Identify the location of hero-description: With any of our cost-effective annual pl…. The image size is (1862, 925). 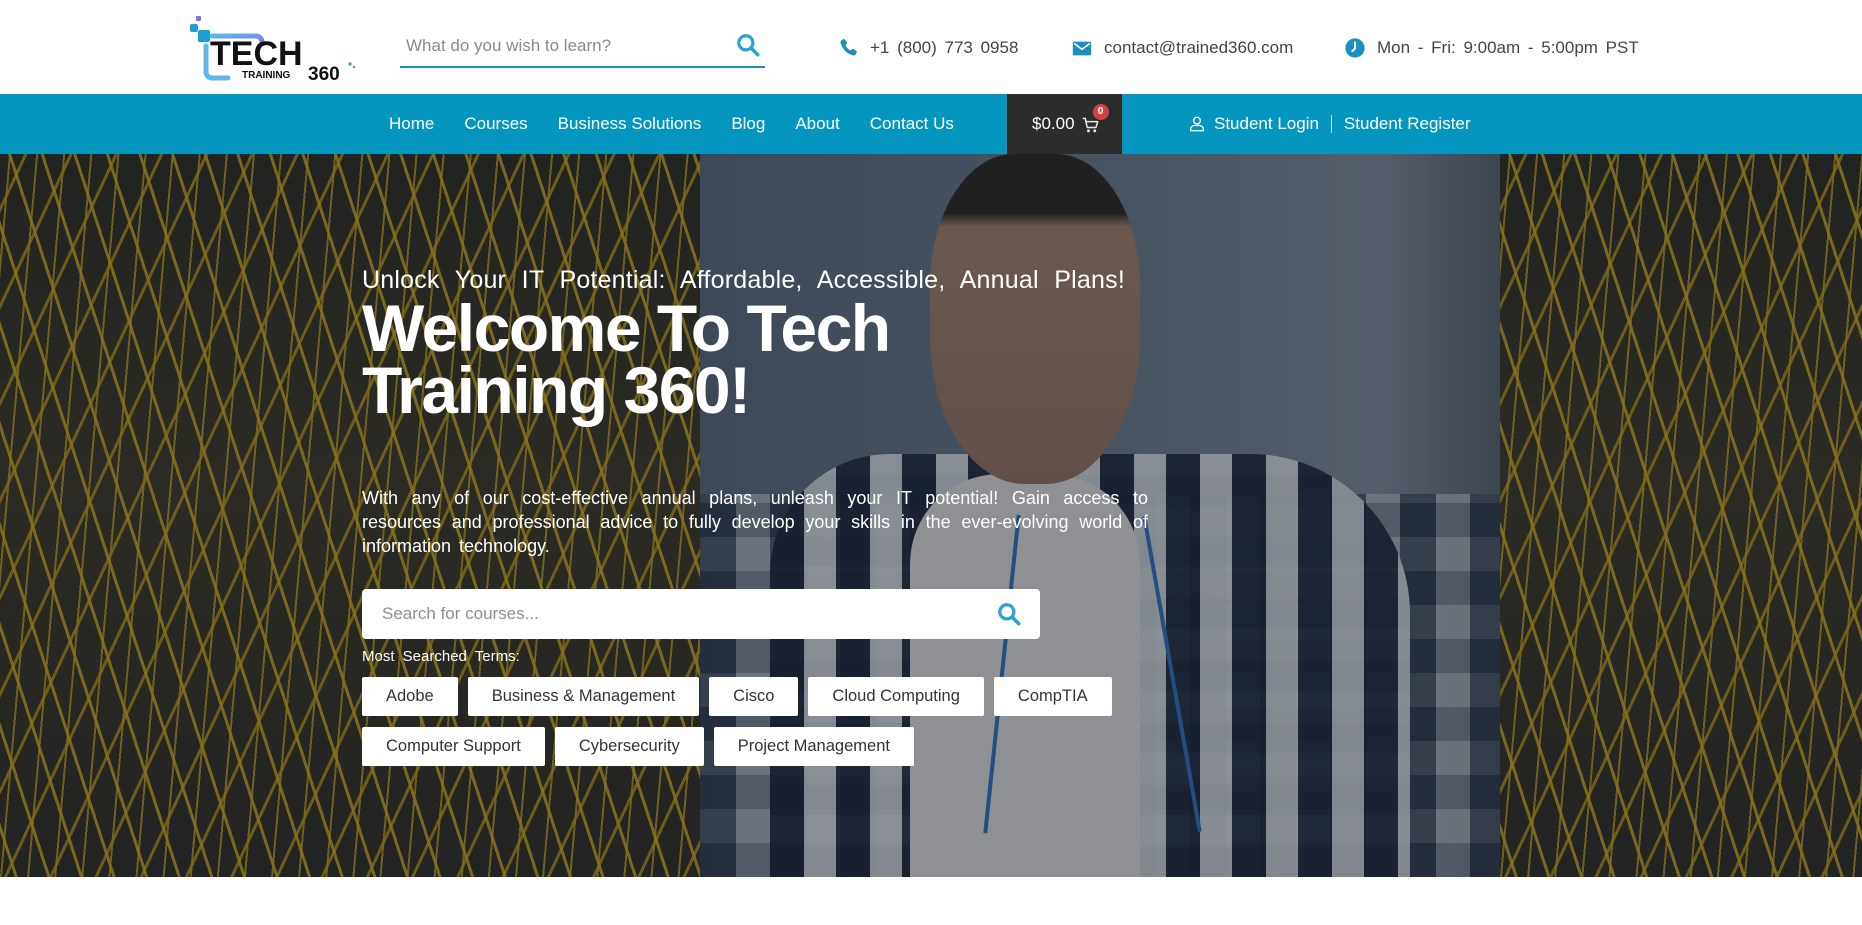
(755, 522).